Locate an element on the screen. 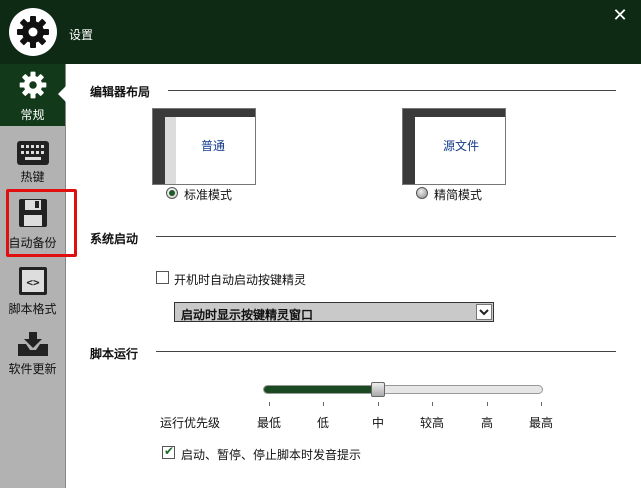 The width and height of the screenshot is (641, 488). section-title-script-run: 脚本运行 is located at coordinates (114, 354).